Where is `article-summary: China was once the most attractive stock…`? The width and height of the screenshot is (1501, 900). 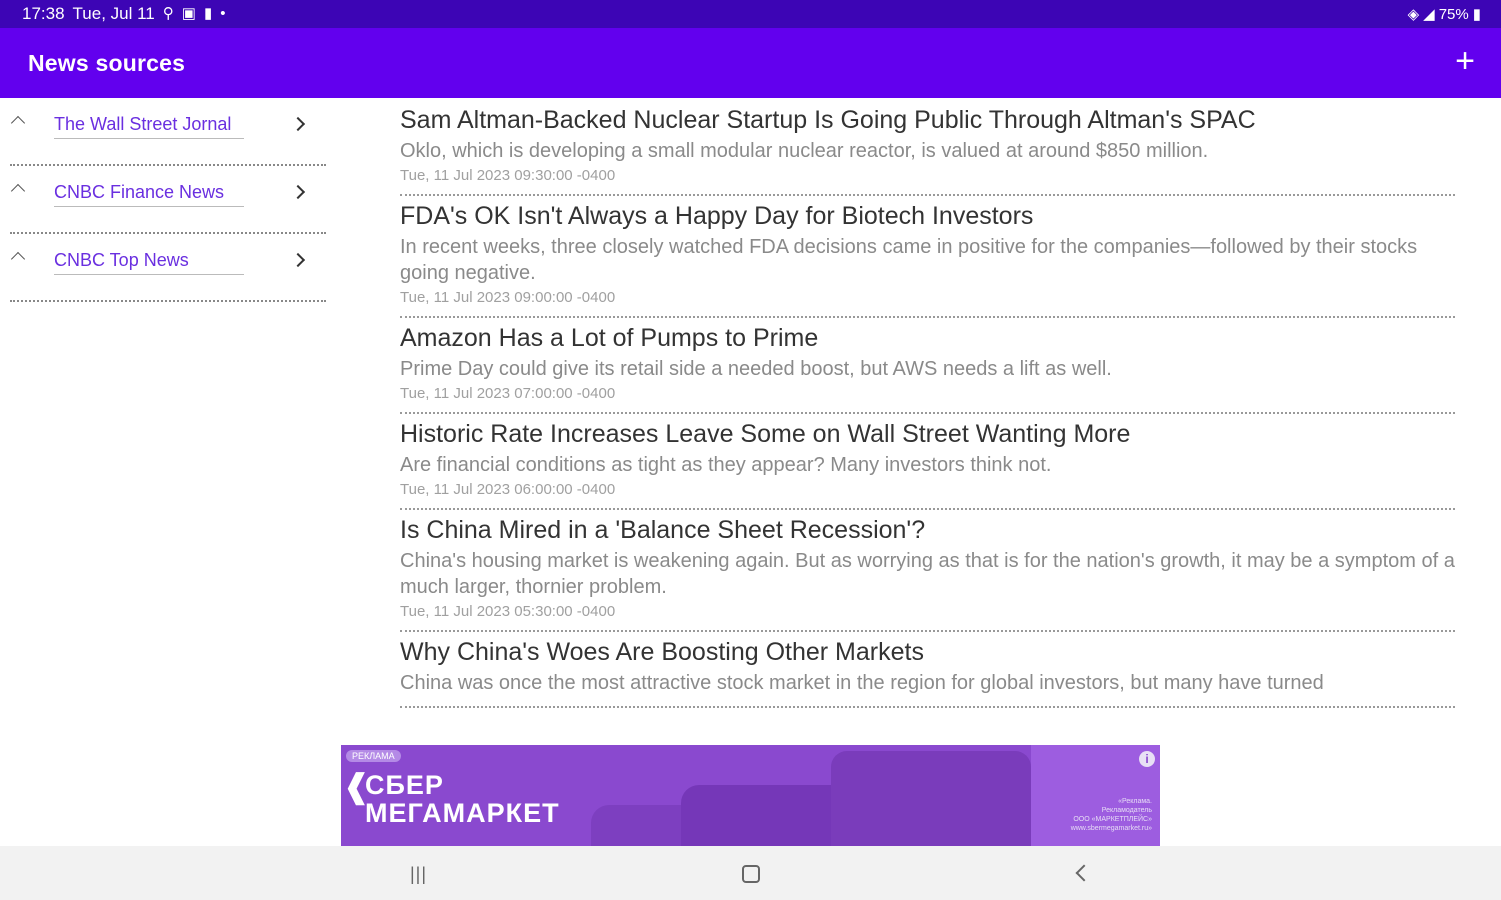 article-summary: China was once the most attractive stock… is located at coordinates (862, 683).